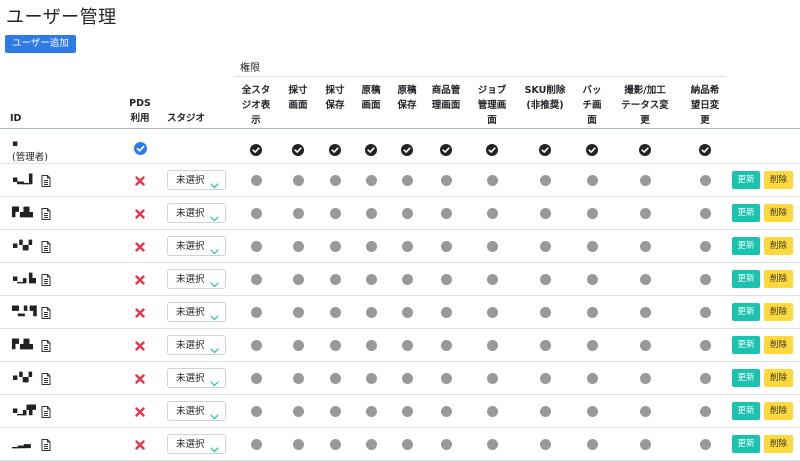 The image size is (800, 461). I want to click on add-user-button: ユーザー追加, so click(40, 44).